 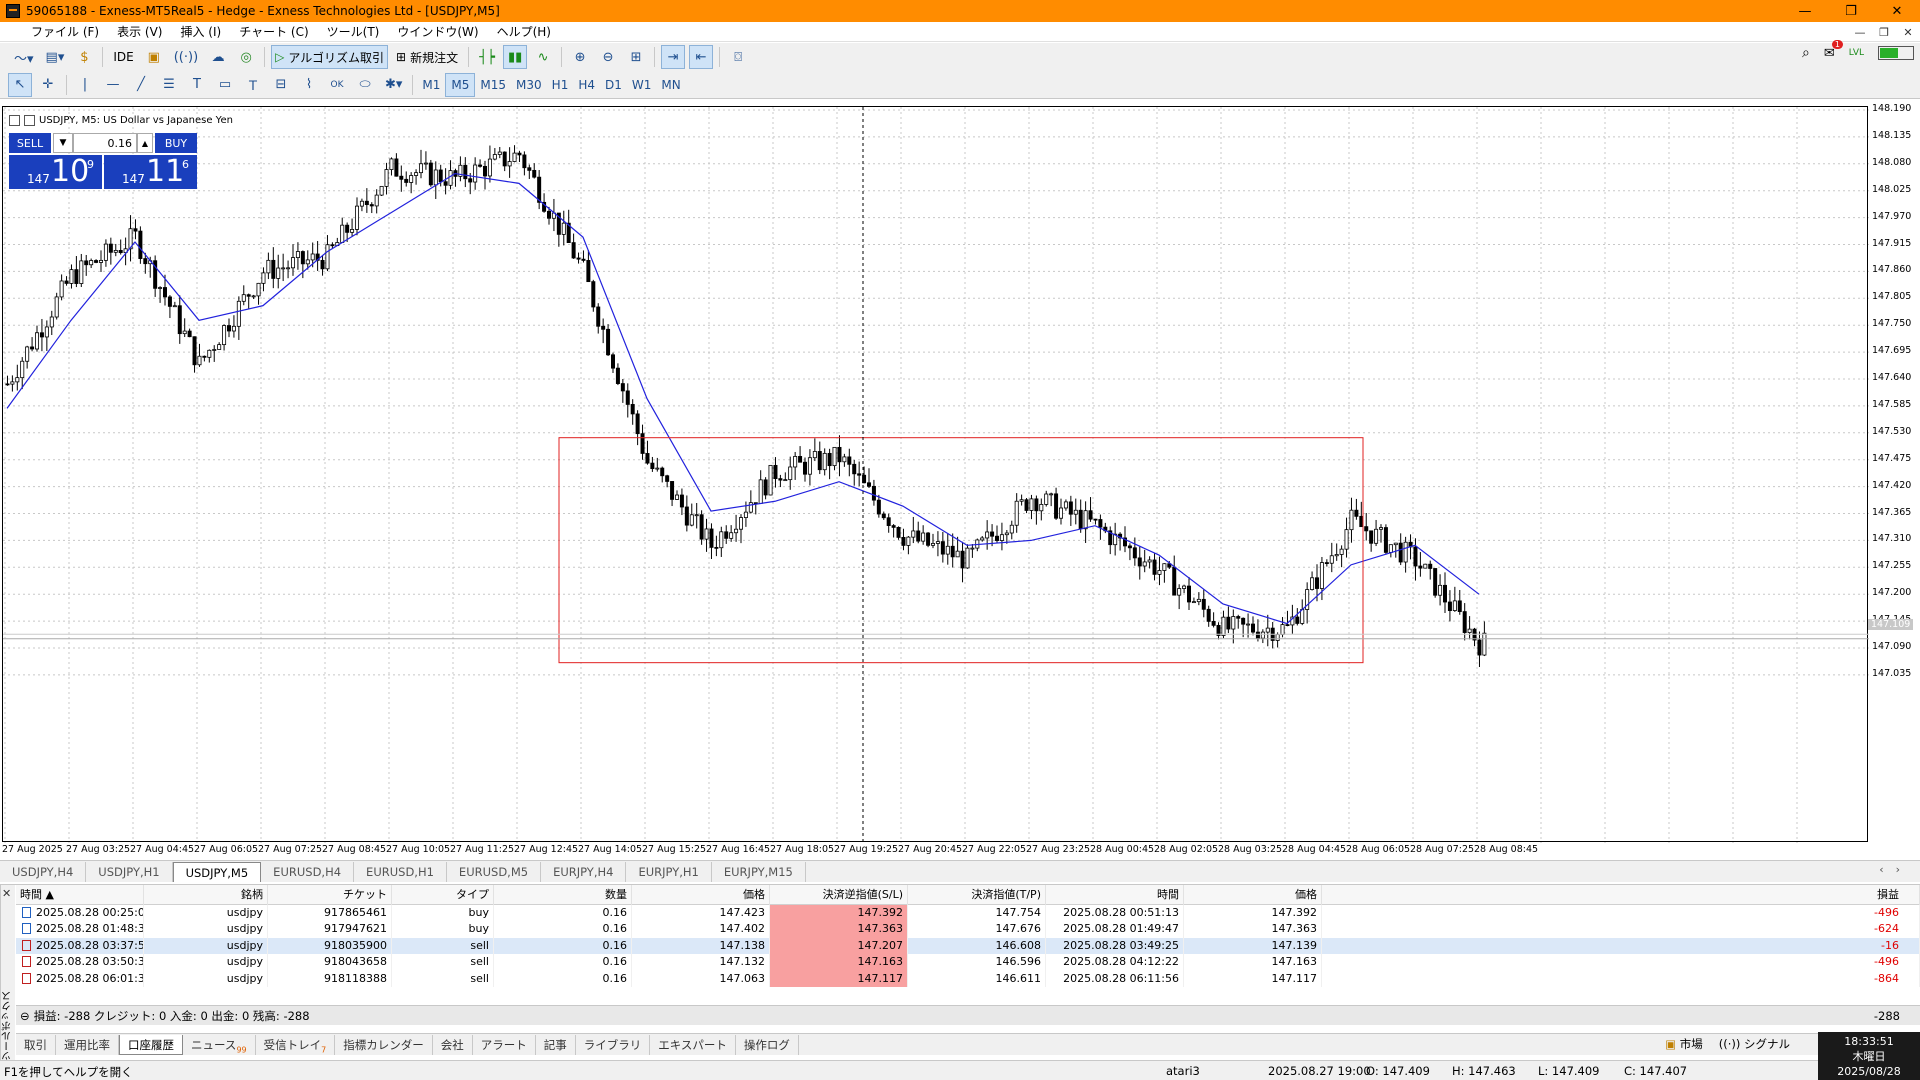 What do you see at coordinates (197, 85) in the screenshot?
I see `text-icon: T` at bounding box center [197, 85].